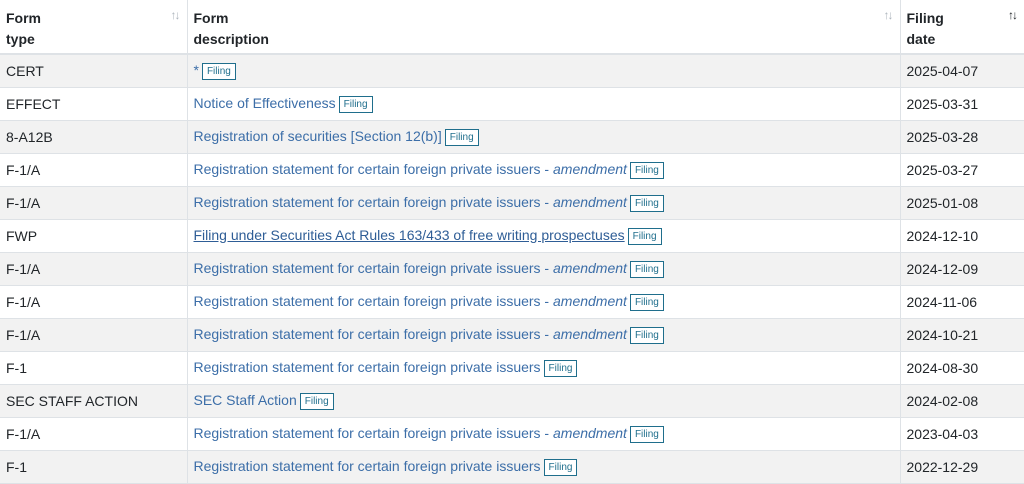 The height and width of the screenshot is (484, 1024). I want to click on filing-date-cell: 2025-03-28, so click(962, 137).